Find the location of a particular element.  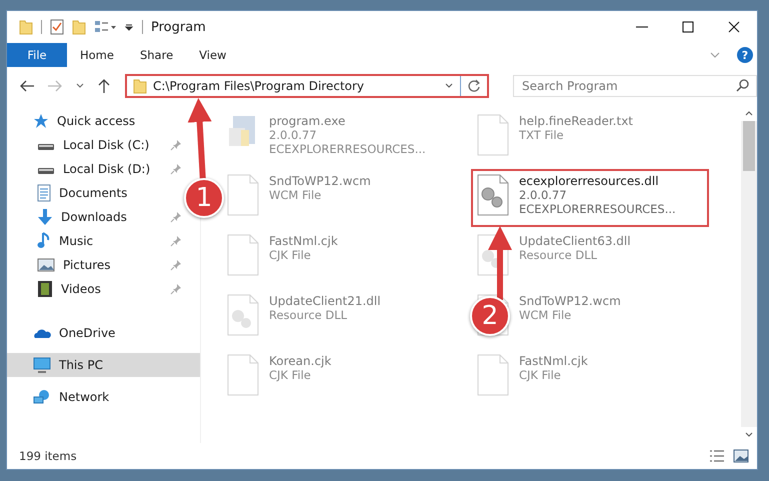

file-name: Korean.cjk is located at coordinates (300, 361).